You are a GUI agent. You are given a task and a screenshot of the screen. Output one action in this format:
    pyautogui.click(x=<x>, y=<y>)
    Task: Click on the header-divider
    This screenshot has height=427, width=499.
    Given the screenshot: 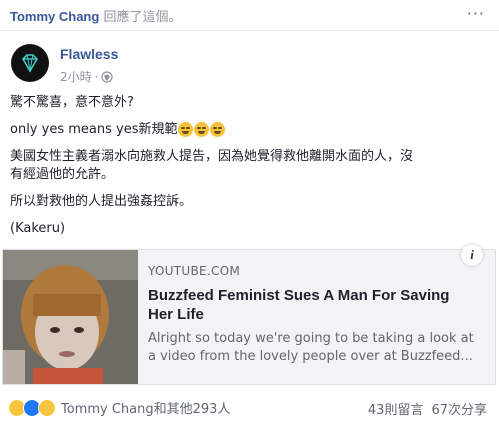 What is the action you would take?
    pyautogui.click(x=249, y=30)
    